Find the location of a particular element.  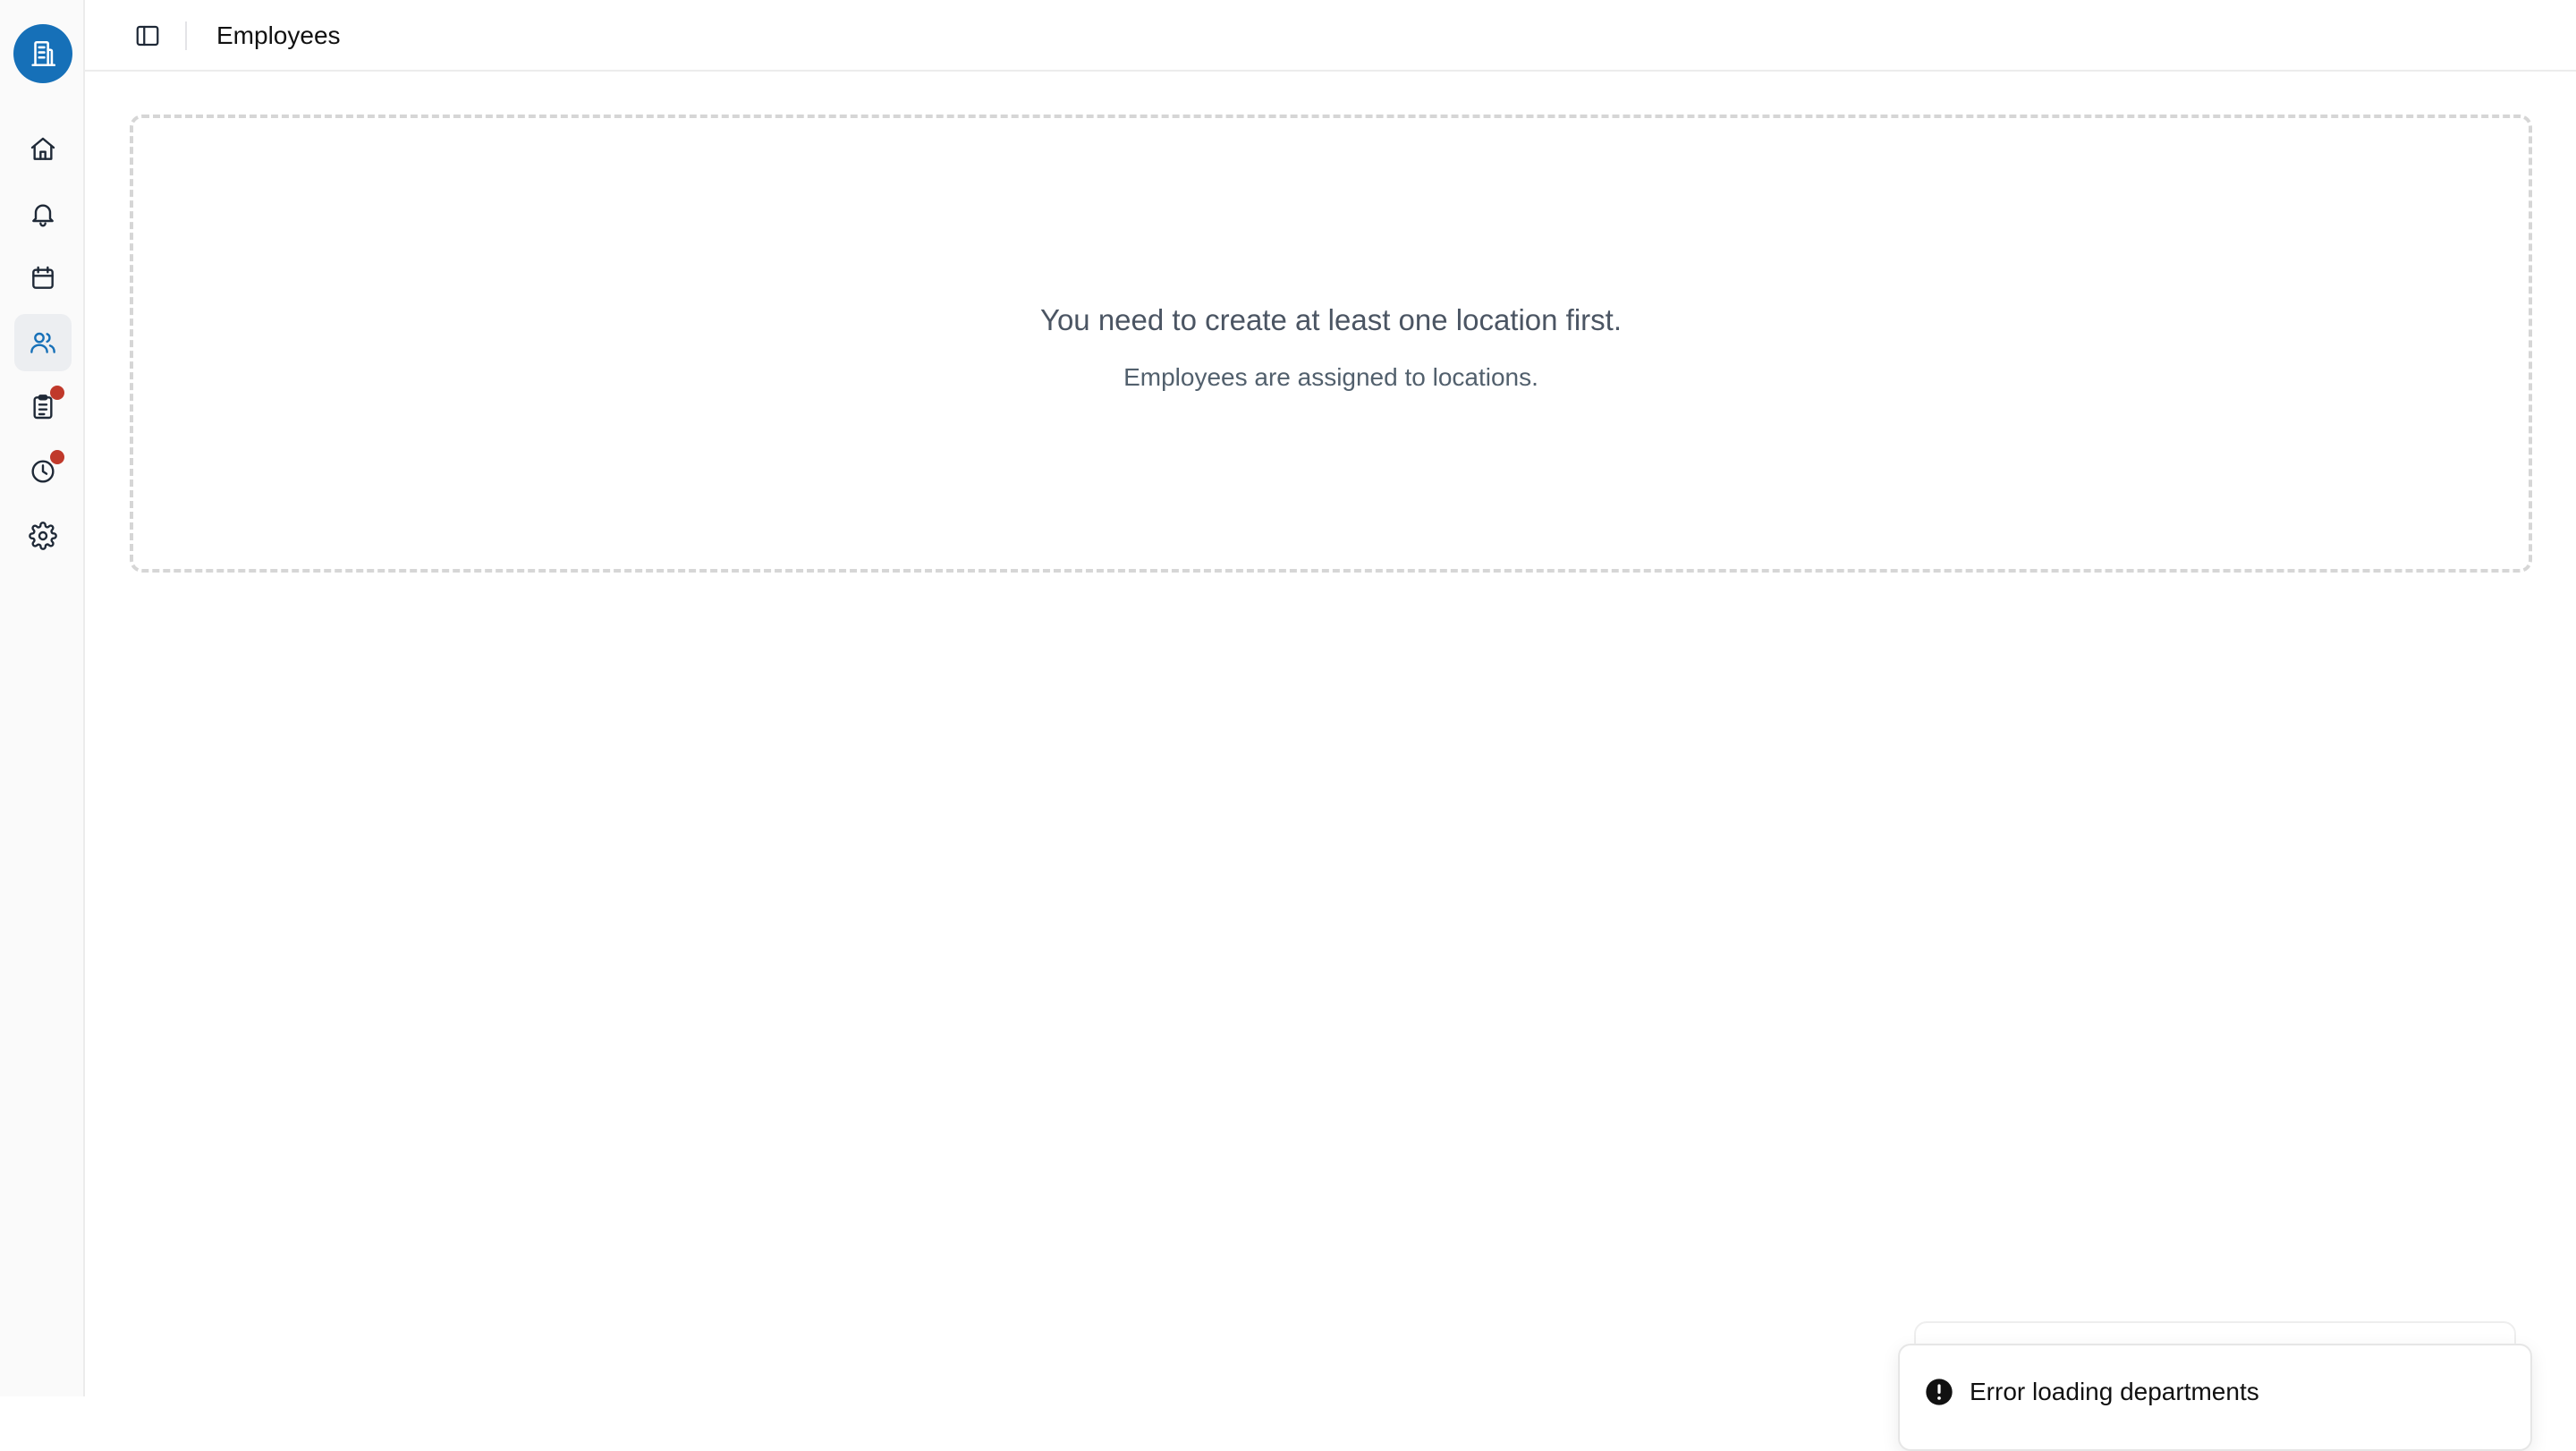

app-logo is located at coordinates (42, 54).